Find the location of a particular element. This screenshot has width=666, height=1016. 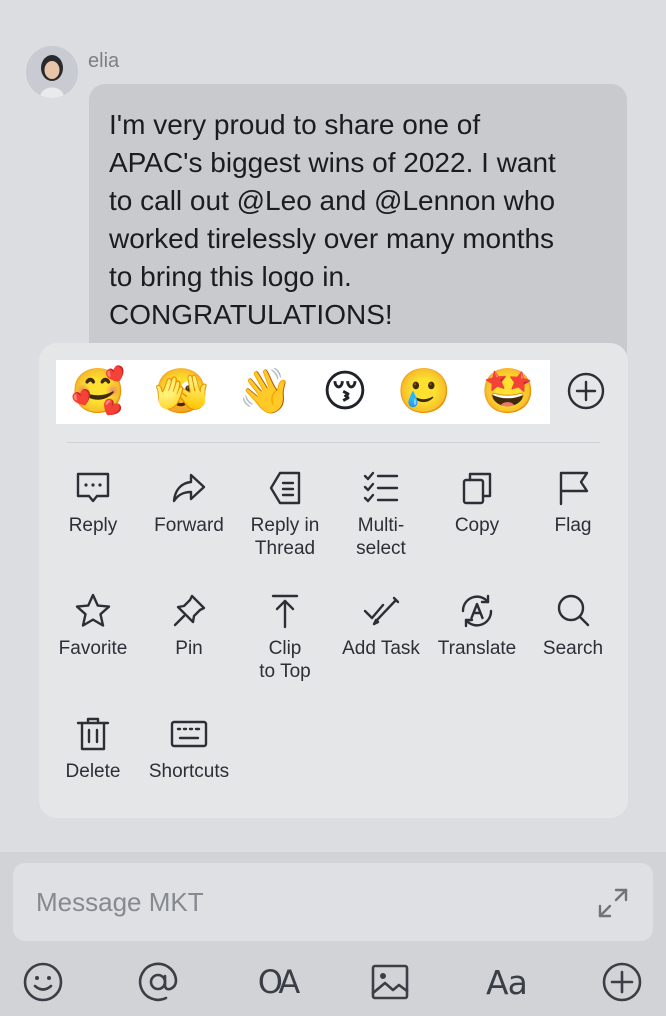

multiselect-action: Multi- select is located at coordinates (381, 514).